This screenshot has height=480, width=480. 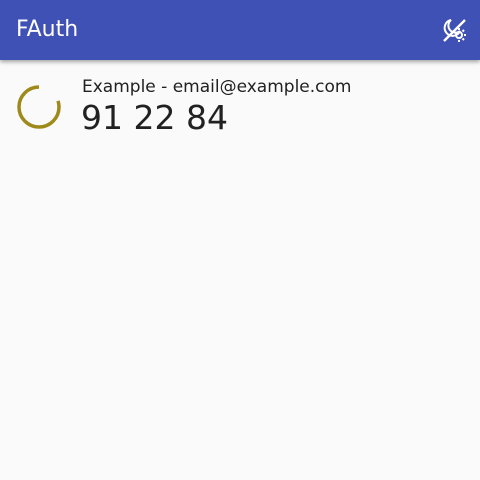 What do you see at coordinates (240, 30) in the screenshot?
I see `app-bar: FAuth` at bounding box center [240, 30].